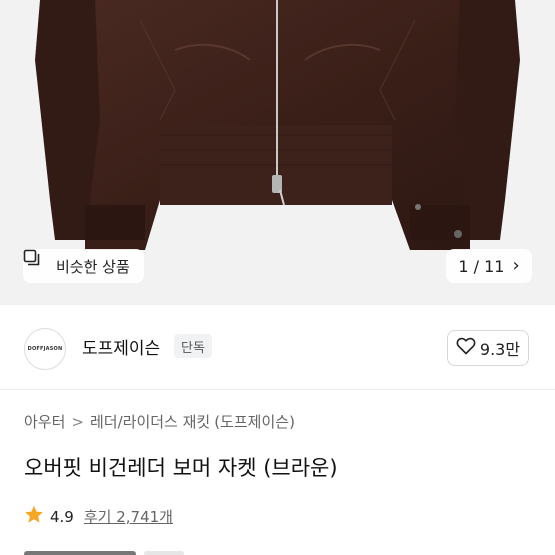  Describe the element at coordinates (181, 468) in the screenshot. I see `product-title: 오버핏 비건레더 보머 자켓 (브라운)` at that location.